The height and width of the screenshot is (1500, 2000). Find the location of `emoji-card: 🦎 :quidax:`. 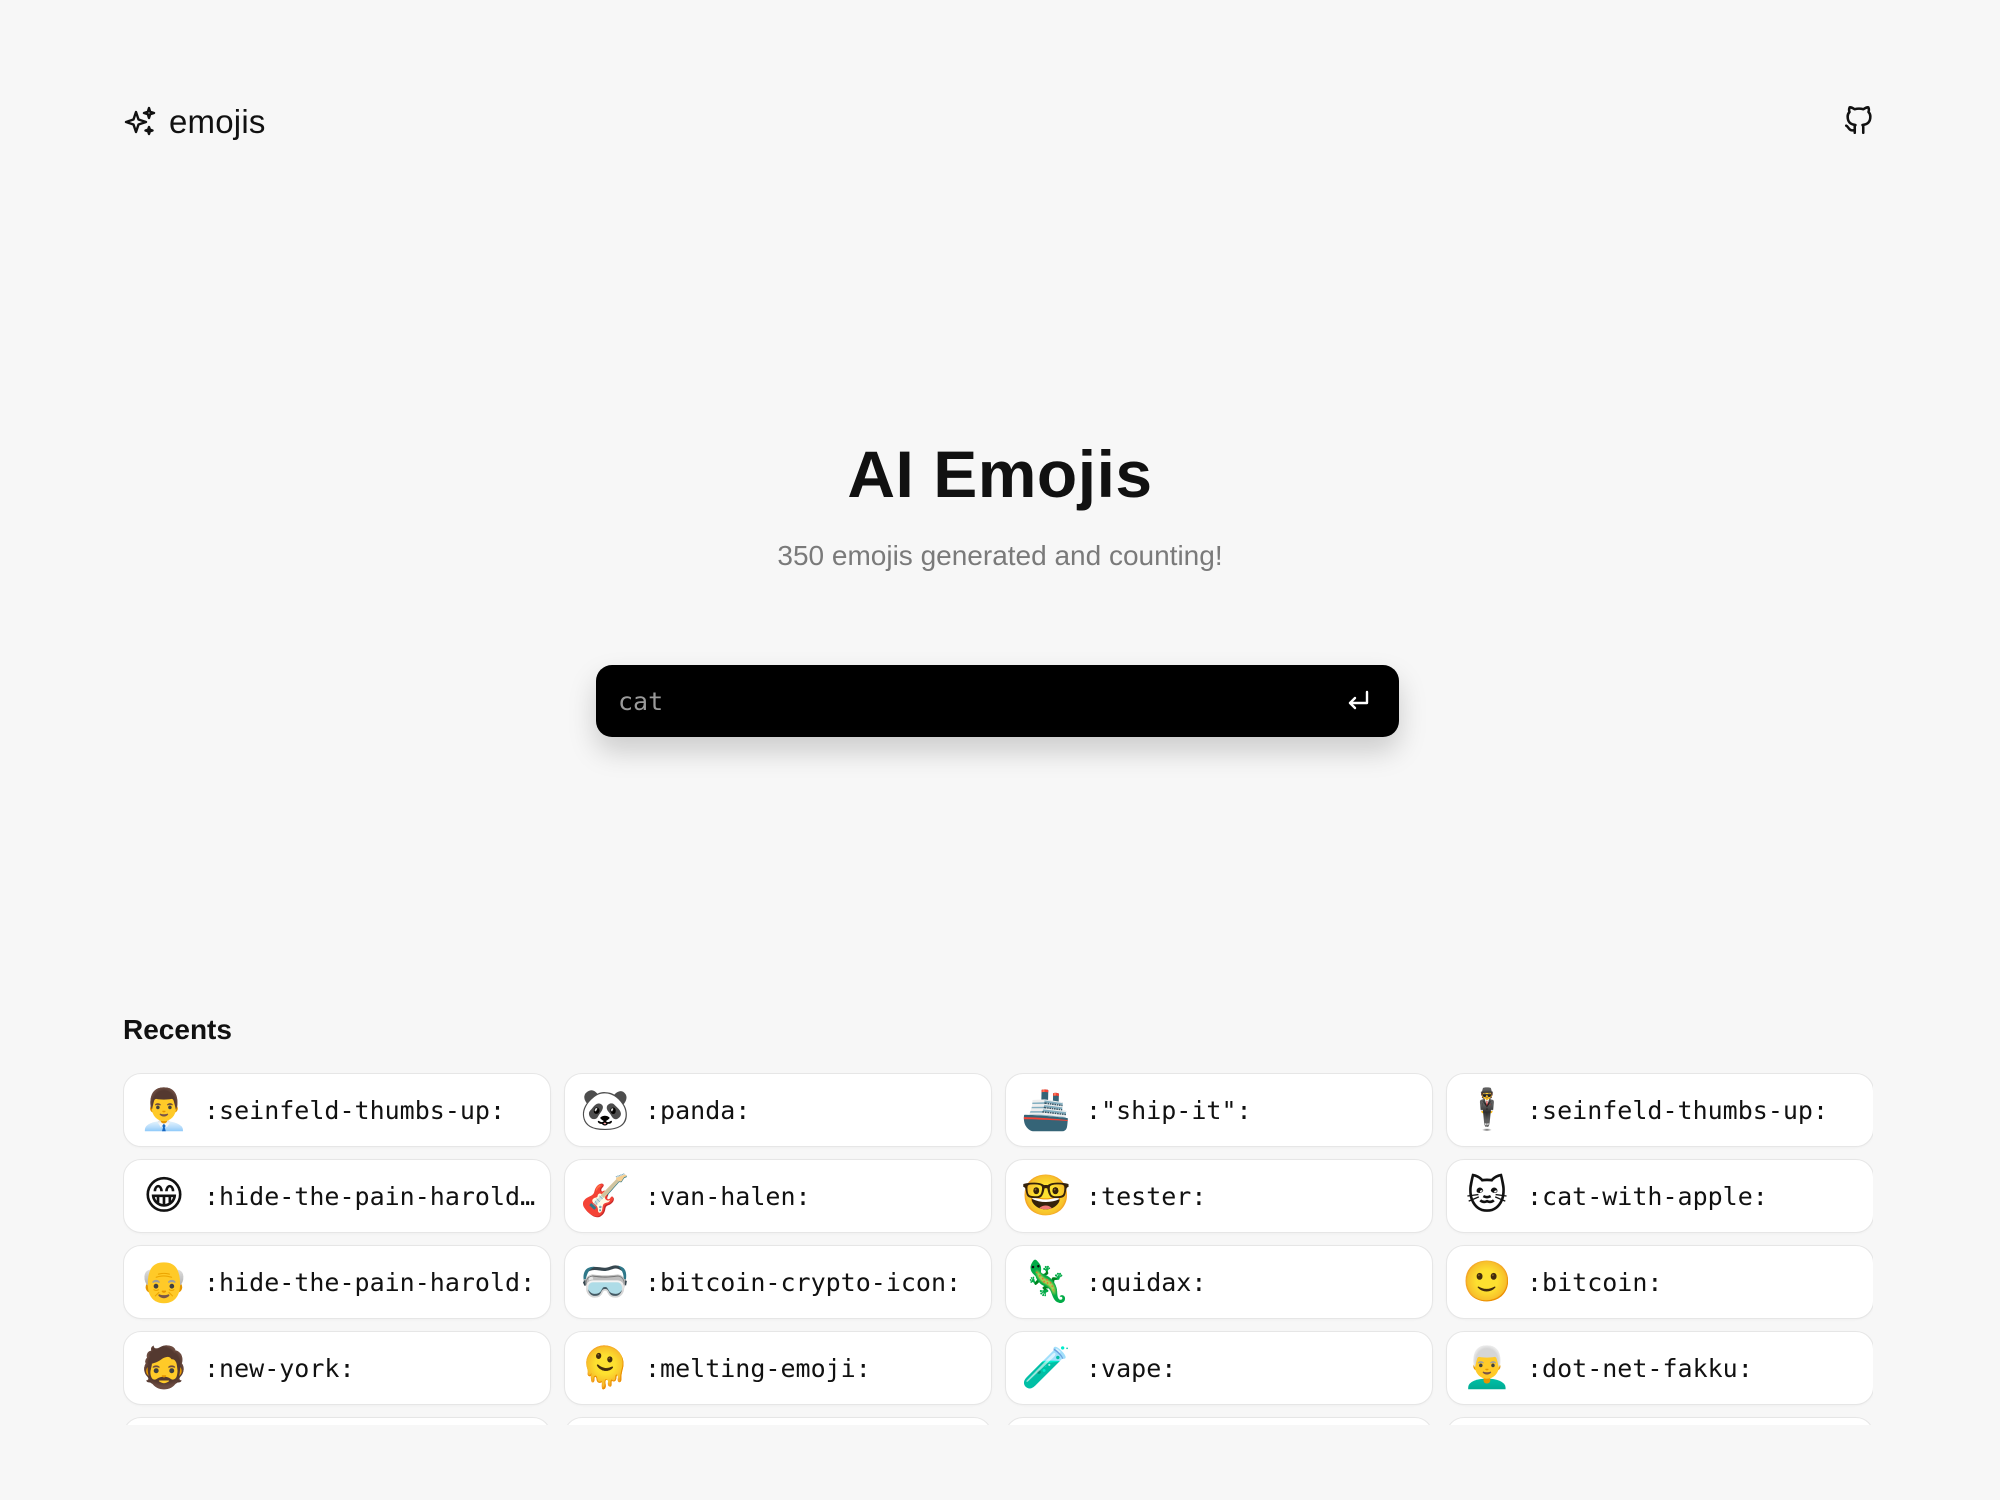

emoji-card: 🦎 :quidax: is located at coordinates (1219, 1282).